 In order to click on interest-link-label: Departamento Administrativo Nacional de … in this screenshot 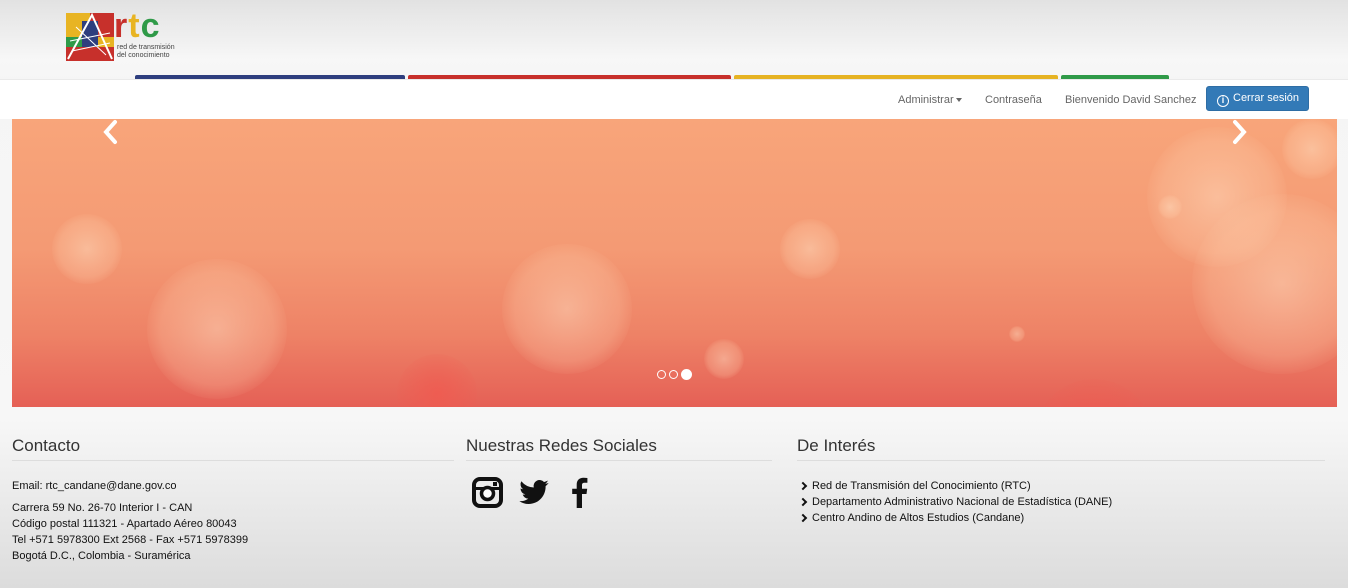, I will do `click(962, 502)`.